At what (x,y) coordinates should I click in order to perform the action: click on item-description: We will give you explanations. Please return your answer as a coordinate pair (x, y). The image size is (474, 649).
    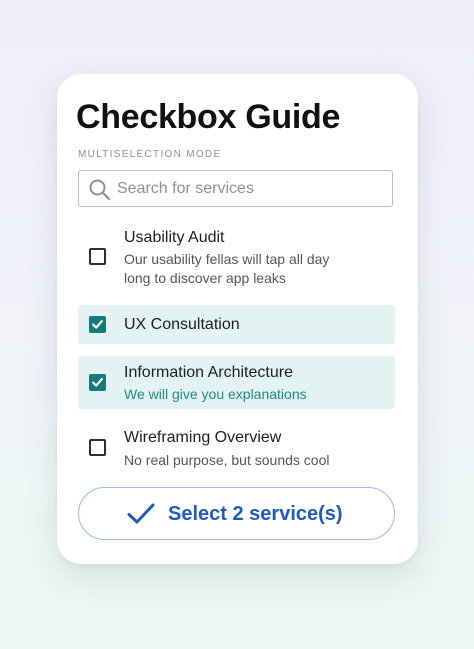
    Looking at the image, I should click on (215, 394).